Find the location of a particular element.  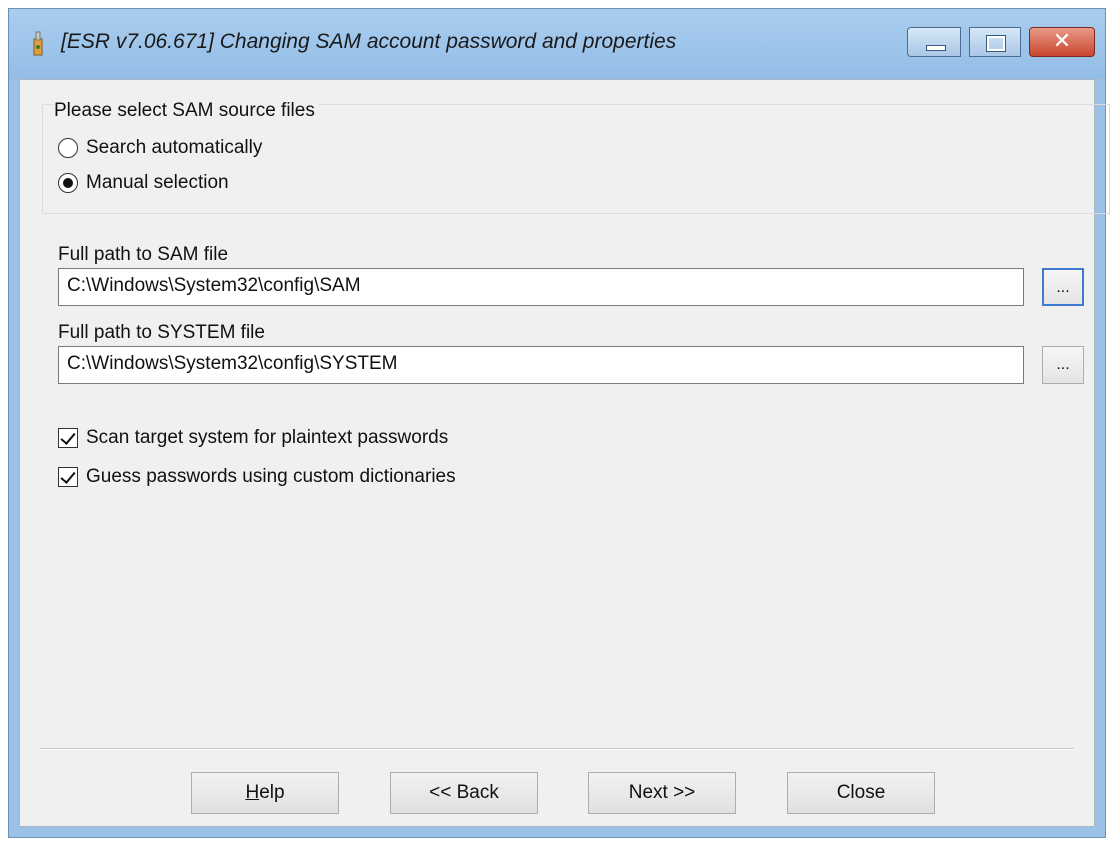

sam-source-group-label: Please select SAM source files is located at coordinates (186, 111).